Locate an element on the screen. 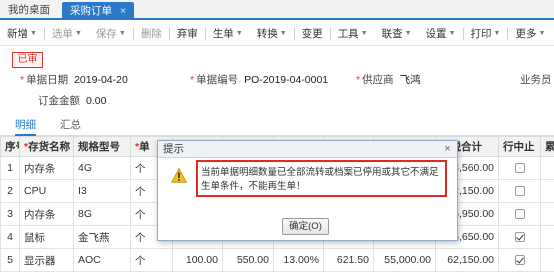  cell-spec: 4G is located at coordinates (102, 168).